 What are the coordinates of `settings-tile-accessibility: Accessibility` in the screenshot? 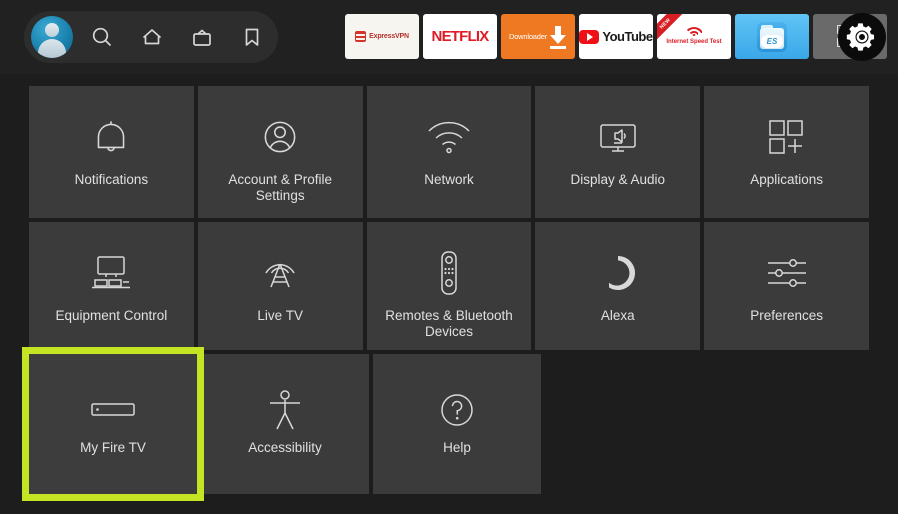 It's located at (285, 424).